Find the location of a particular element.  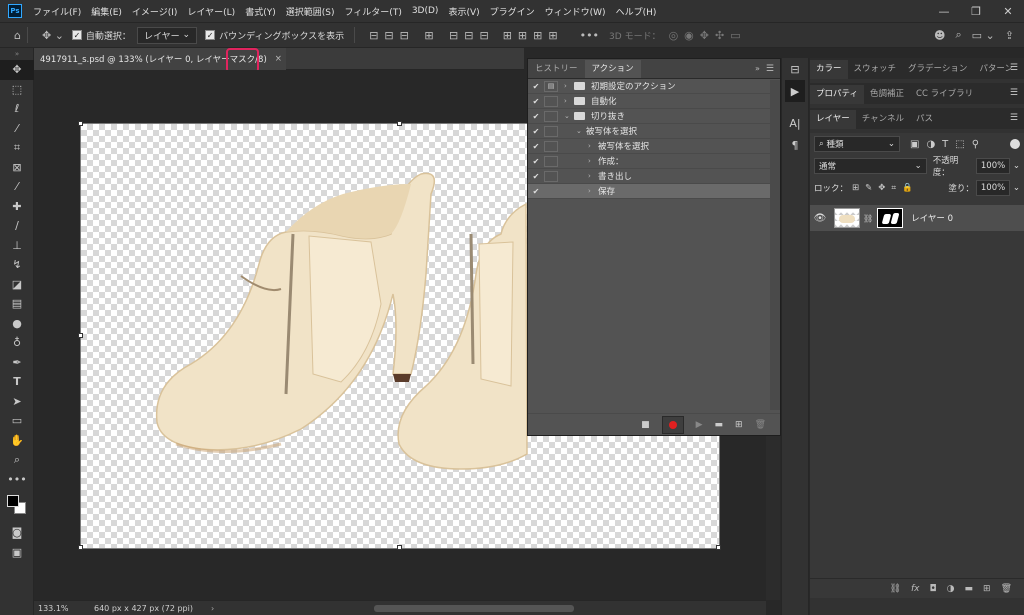

screen-mode-icon: ▣ is located at coordinates (17, 553).